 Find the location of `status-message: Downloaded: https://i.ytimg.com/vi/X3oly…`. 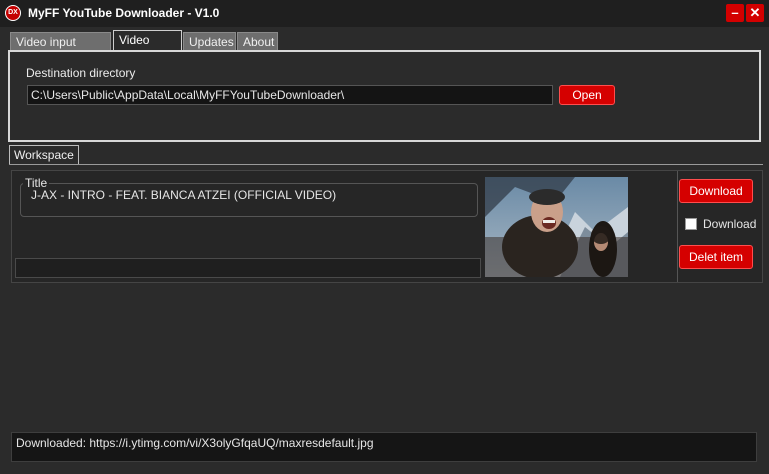

status-message: Downloaded: https://i.ytimg.com/vi/X3oly… is located at coordinates (195, 443).